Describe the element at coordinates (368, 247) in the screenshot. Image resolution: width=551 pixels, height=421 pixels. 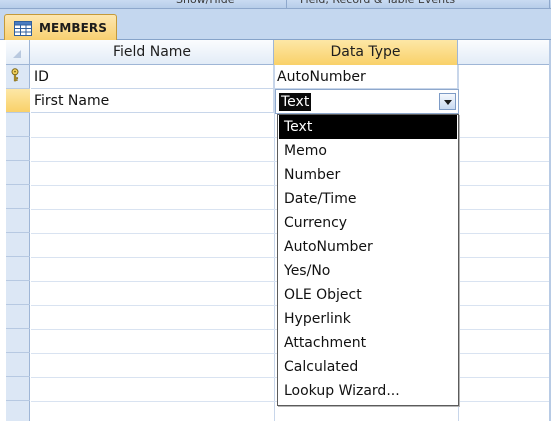
I see `dropdown-option-autonumber: AutoNumber` at that location.